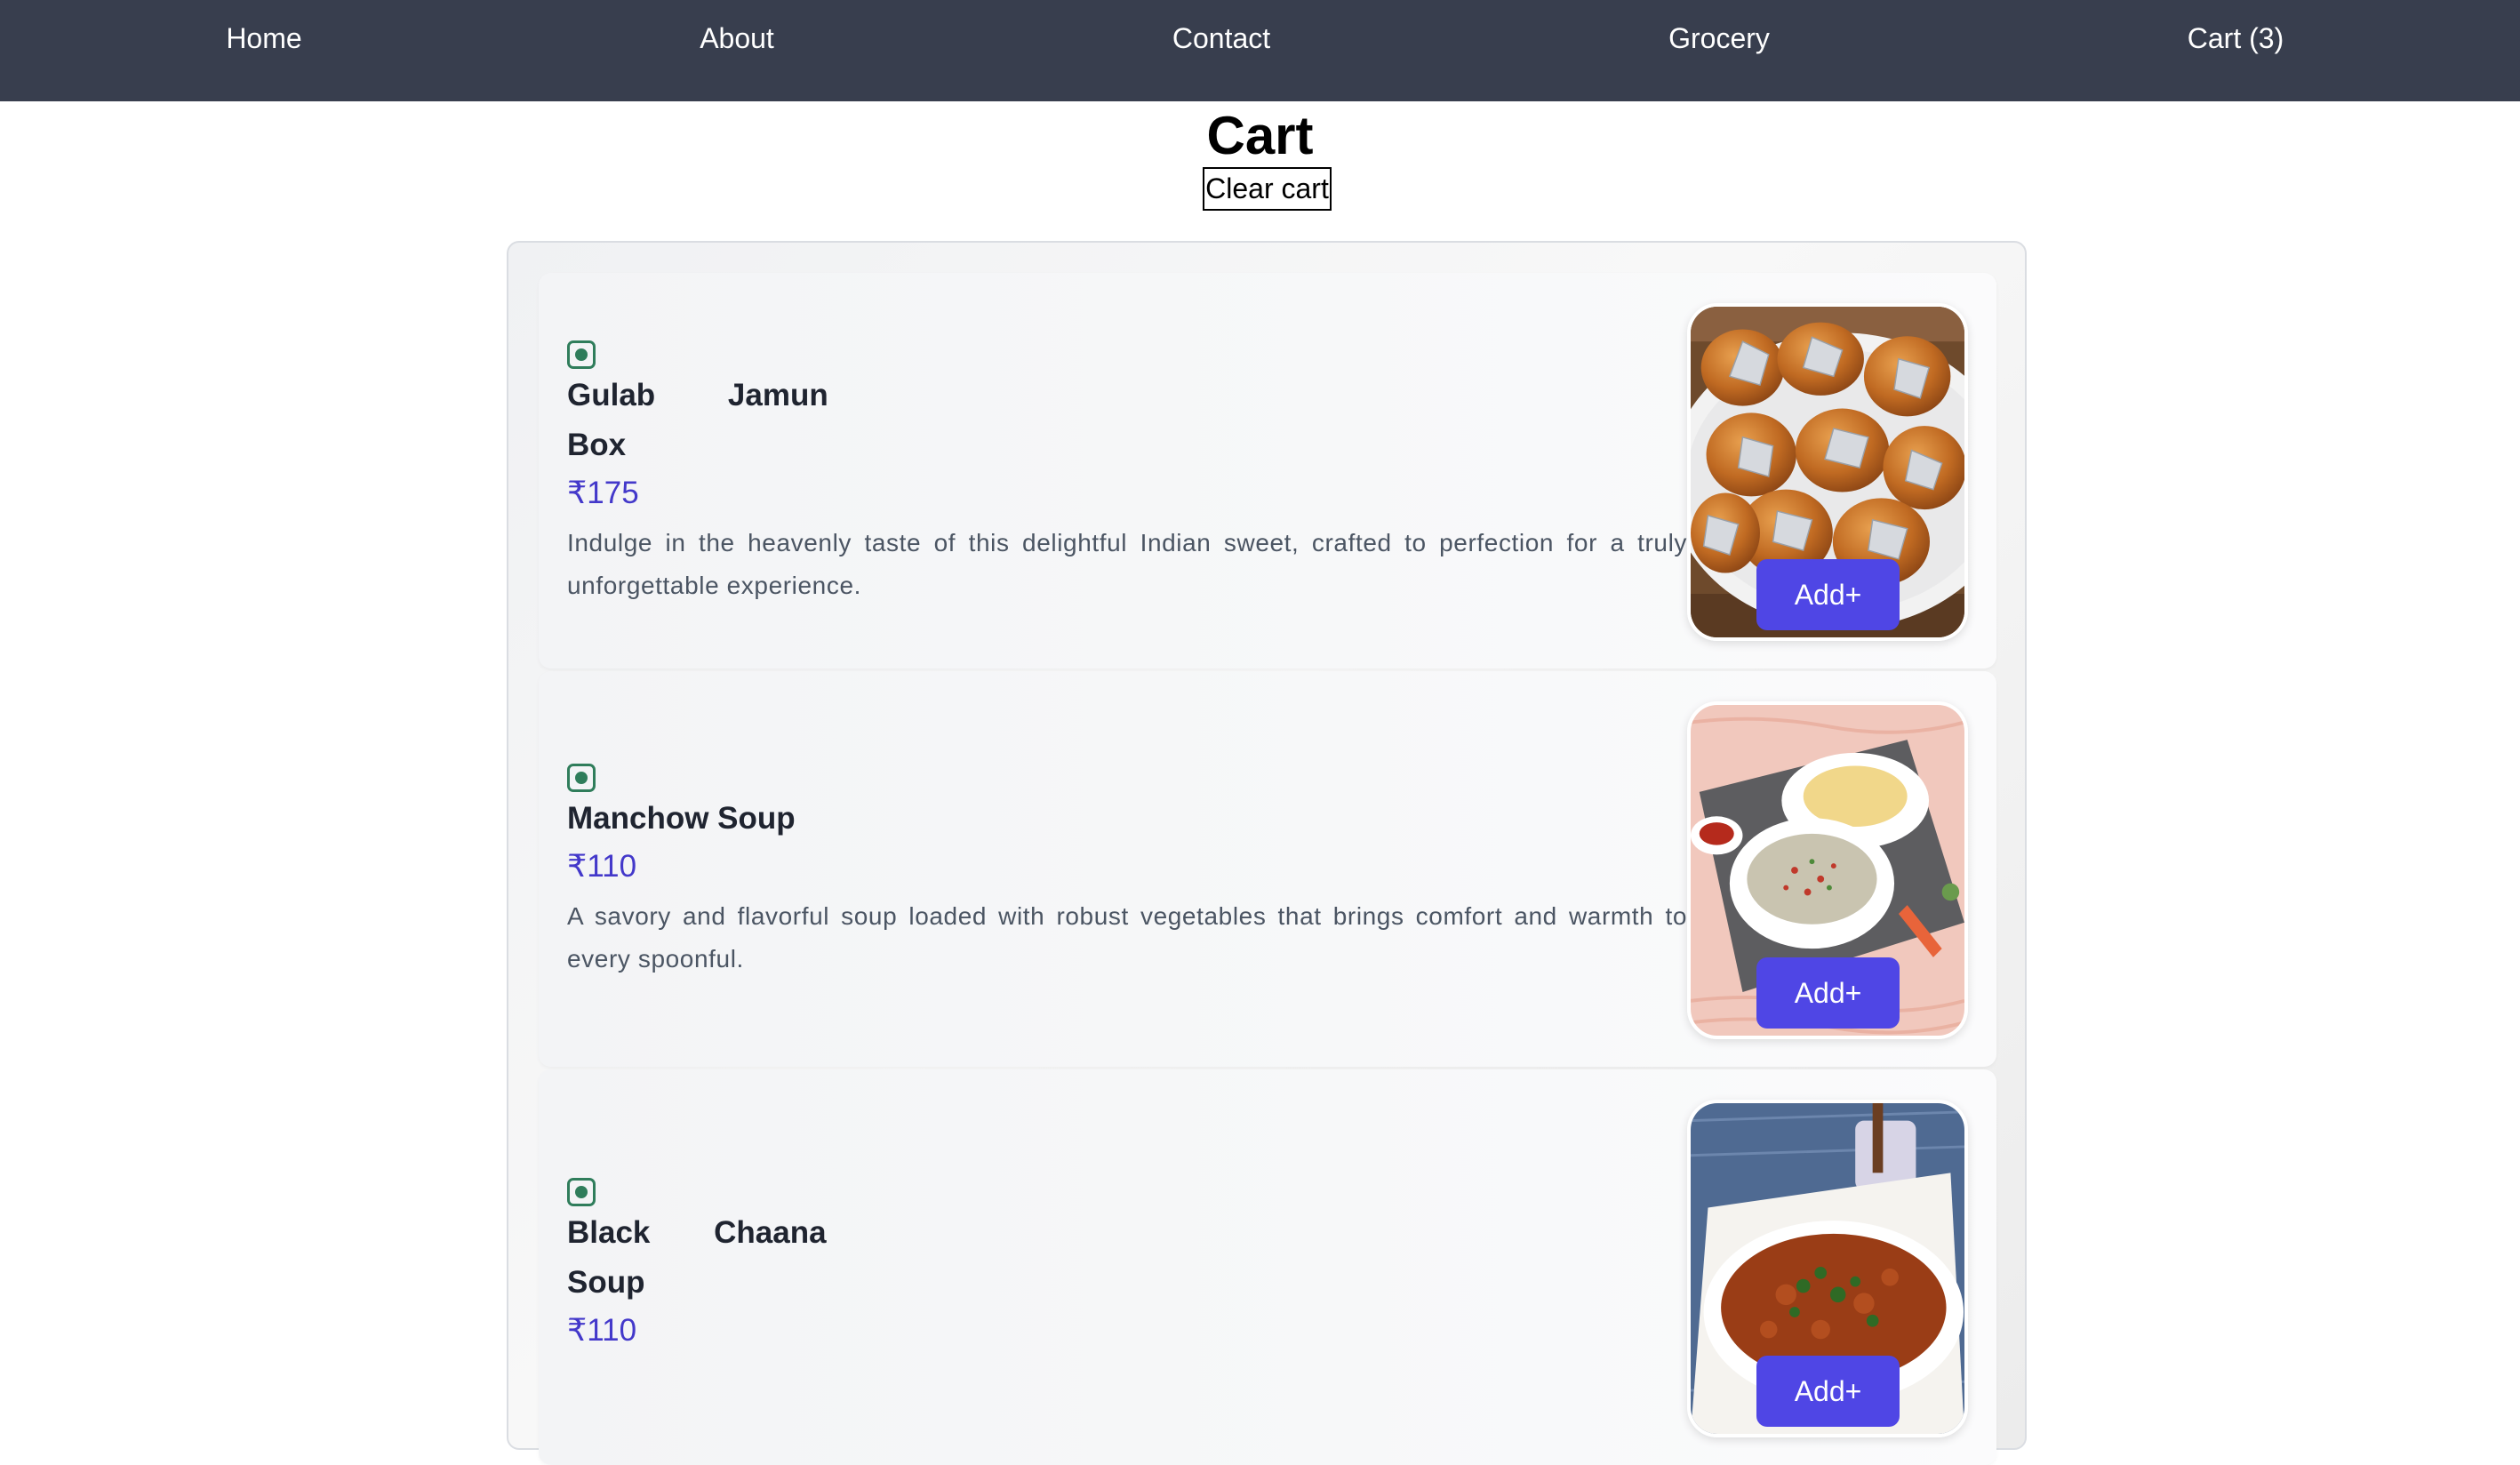 This screenshot has height=1465, width=2520. What do you see at coordinates (263, 38) in the screenshot?
I see `nav-home-link: Home` at bounding box center [263, 38].